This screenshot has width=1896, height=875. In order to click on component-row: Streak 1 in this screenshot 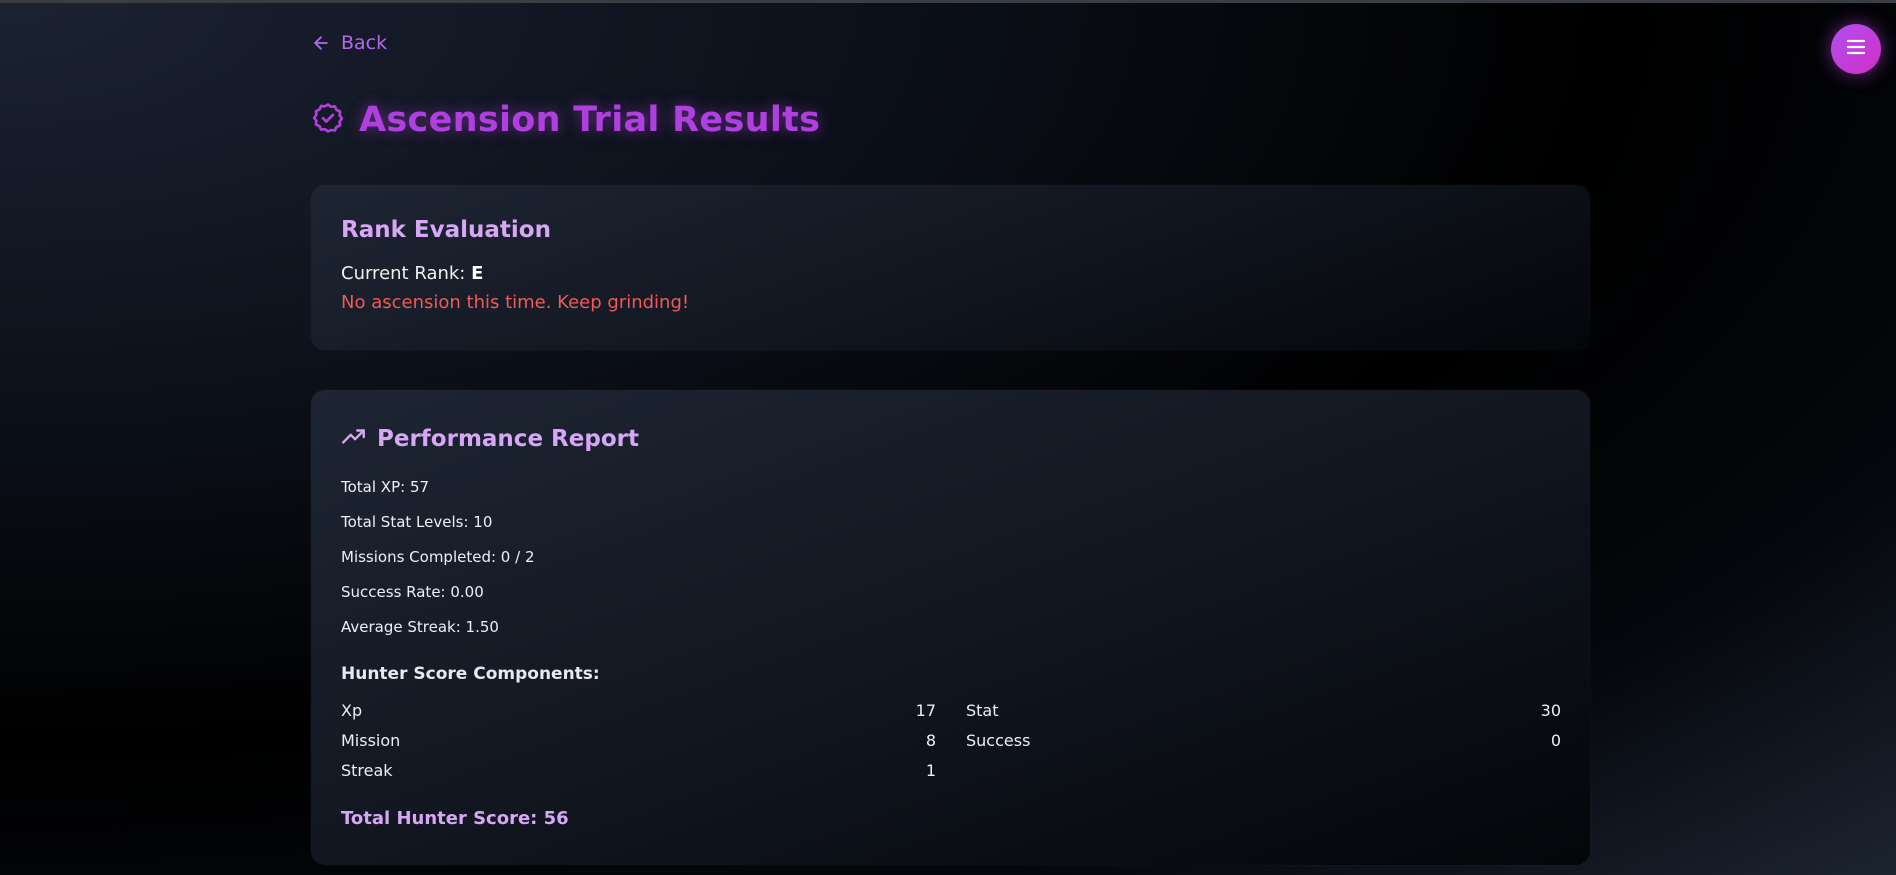, I will do `click(638, 770)`.